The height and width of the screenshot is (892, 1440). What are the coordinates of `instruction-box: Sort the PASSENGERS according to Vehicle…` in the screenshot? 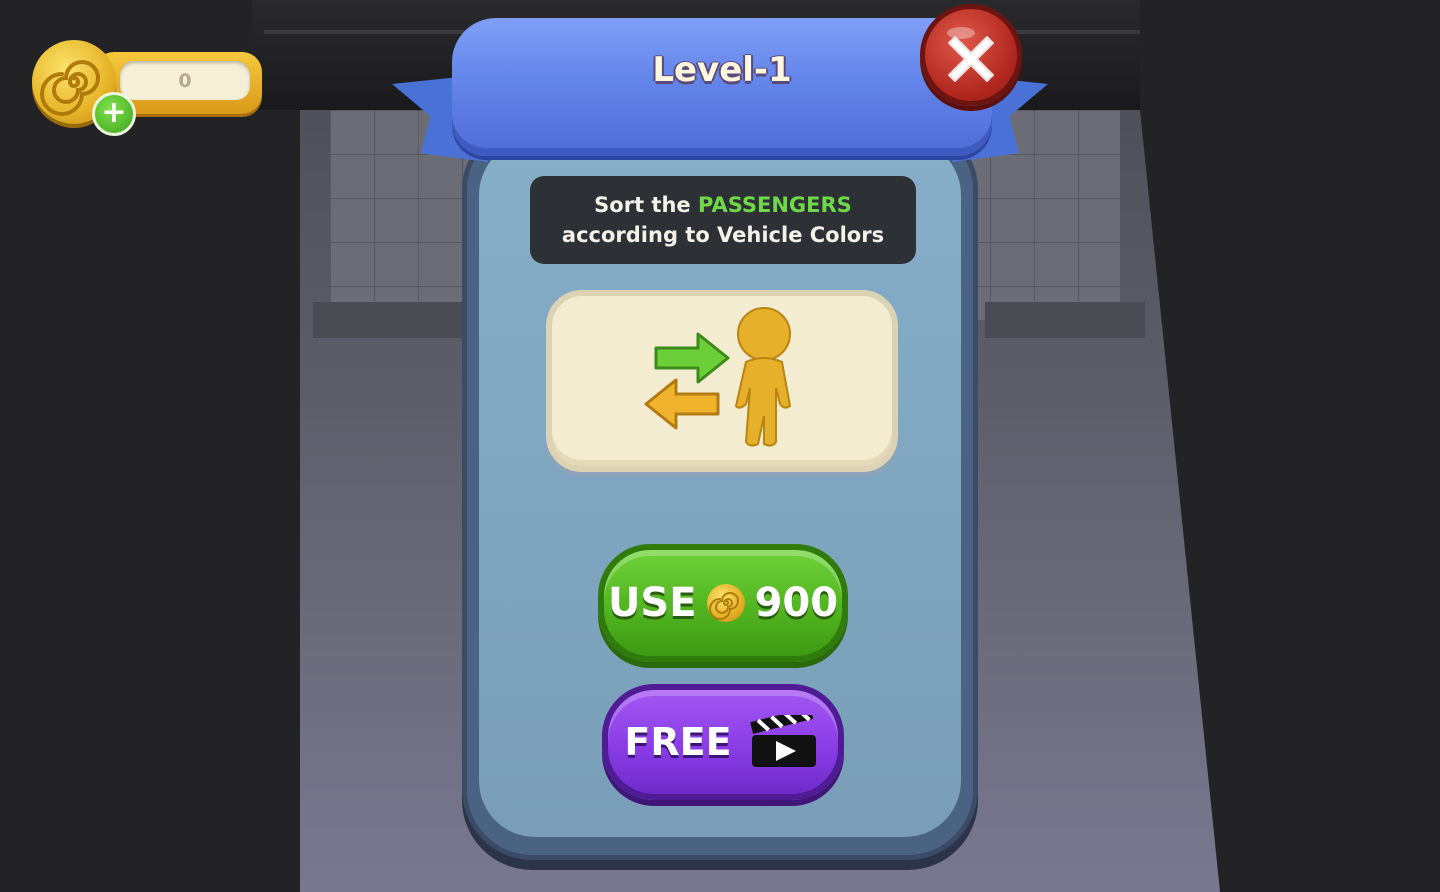 It's located at (723, 220).